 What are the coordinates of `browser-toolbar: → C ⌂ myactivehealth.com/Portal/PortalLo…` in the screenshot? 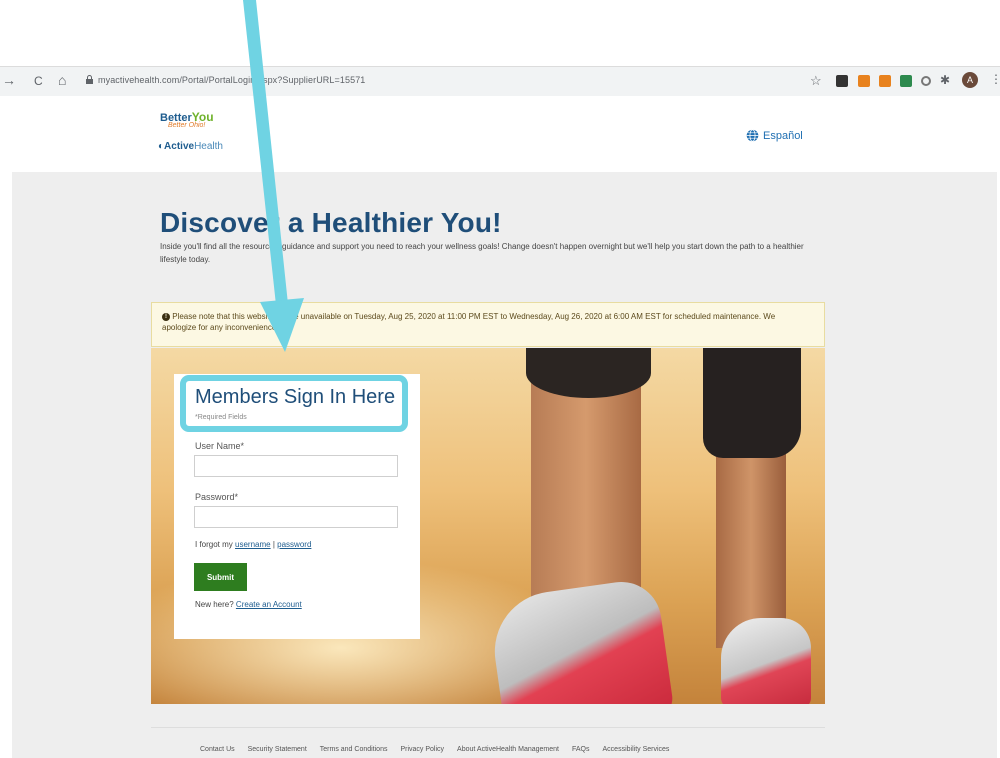 It's located at (500, 81).